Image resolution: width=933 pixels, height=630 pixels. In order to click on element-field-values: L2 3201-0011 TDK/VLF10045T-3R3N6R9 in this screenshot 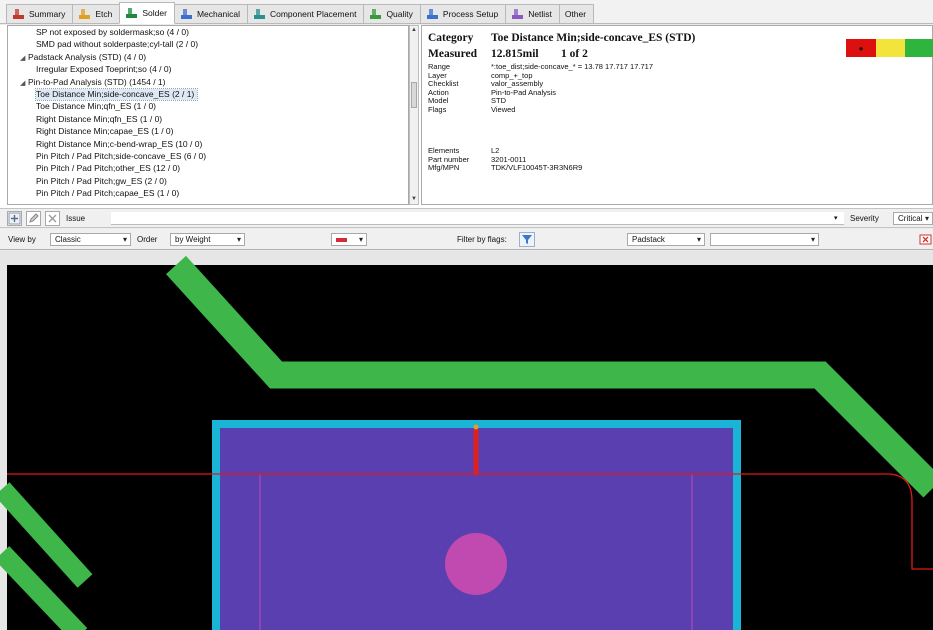, I will do `click(536, 159)`.